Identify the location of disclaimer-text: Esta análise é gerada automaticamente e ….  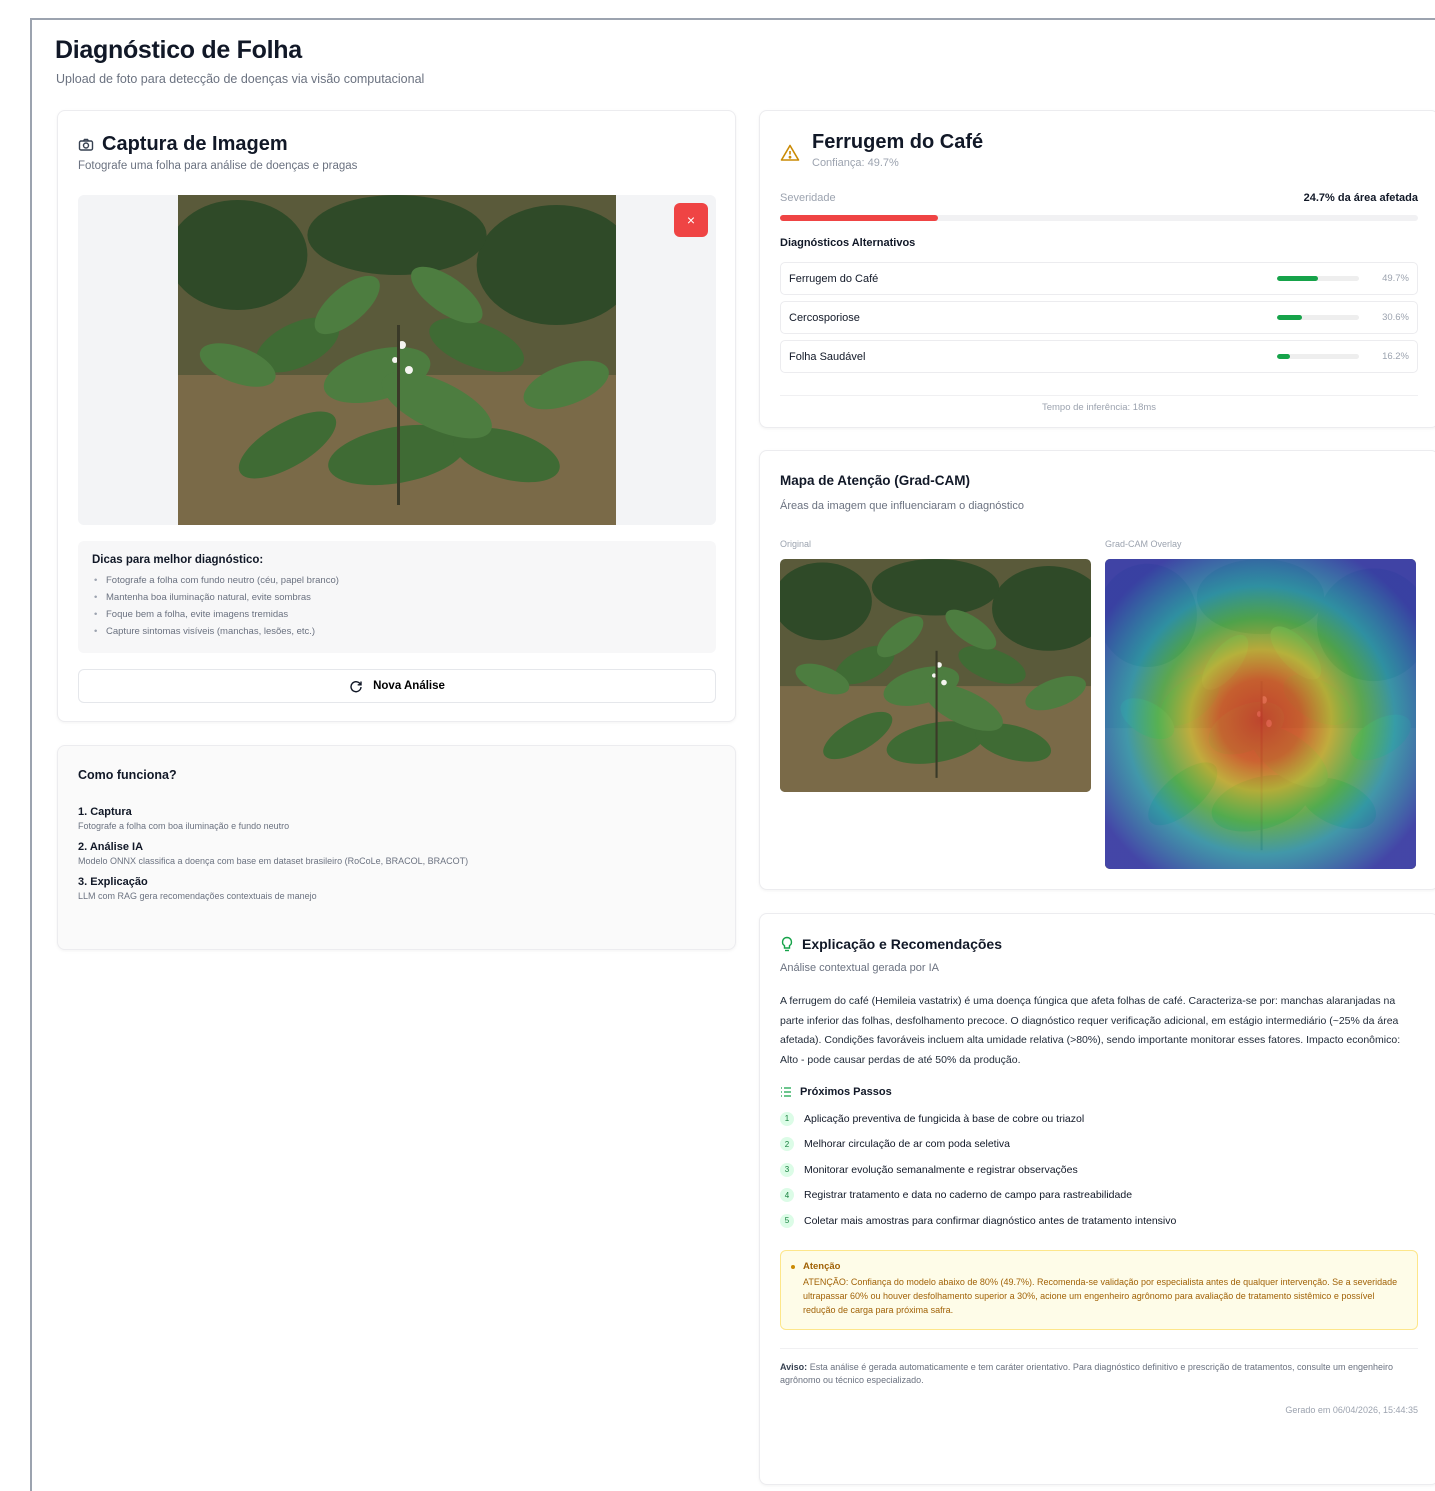
(1087, 1373).